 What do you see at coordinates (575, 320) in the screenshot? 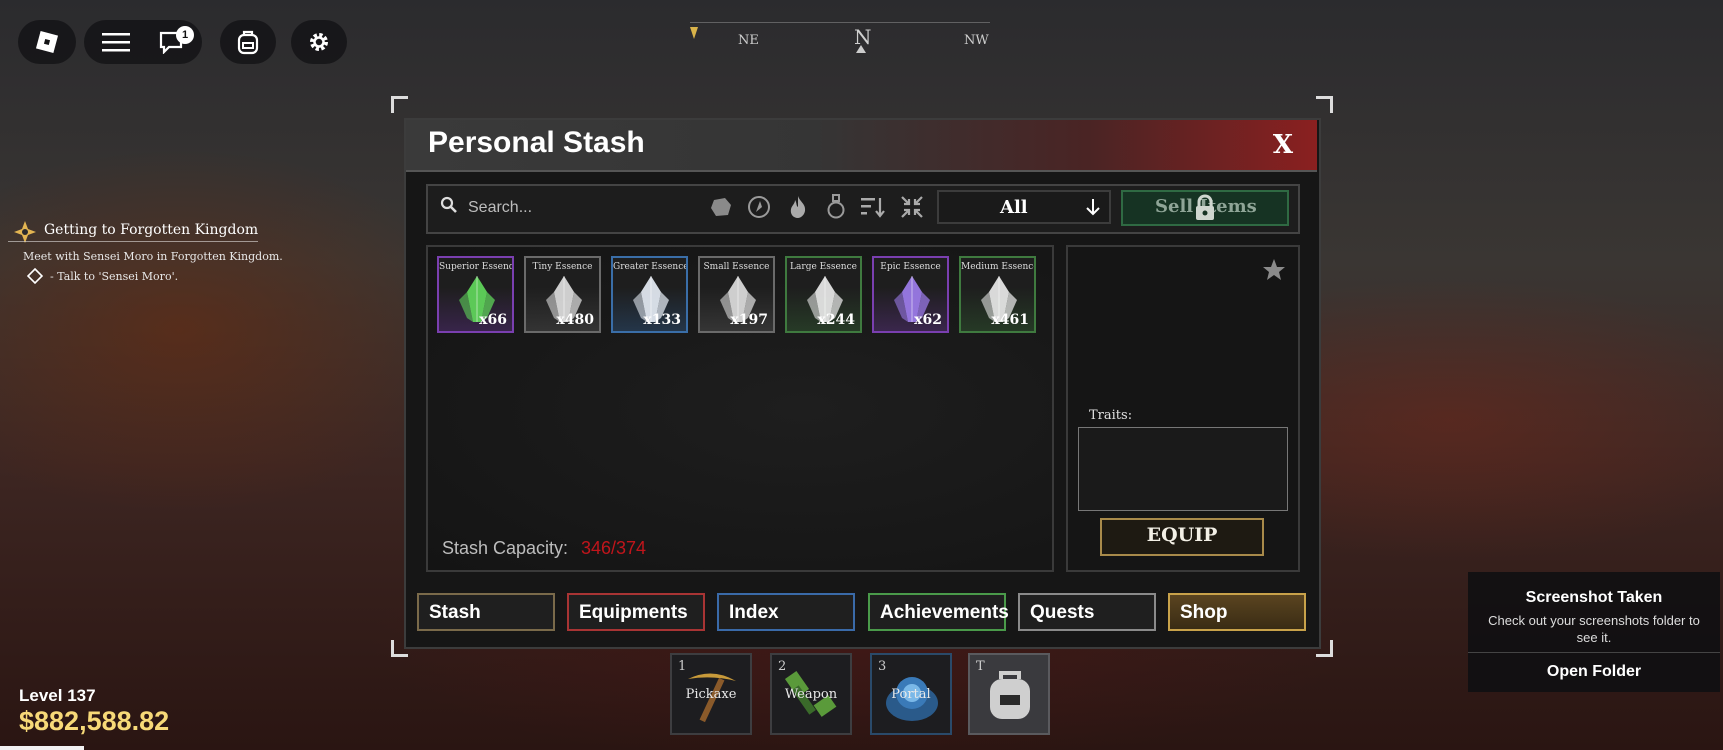
I see `item-count: x480` at bounding box center [575, 320].